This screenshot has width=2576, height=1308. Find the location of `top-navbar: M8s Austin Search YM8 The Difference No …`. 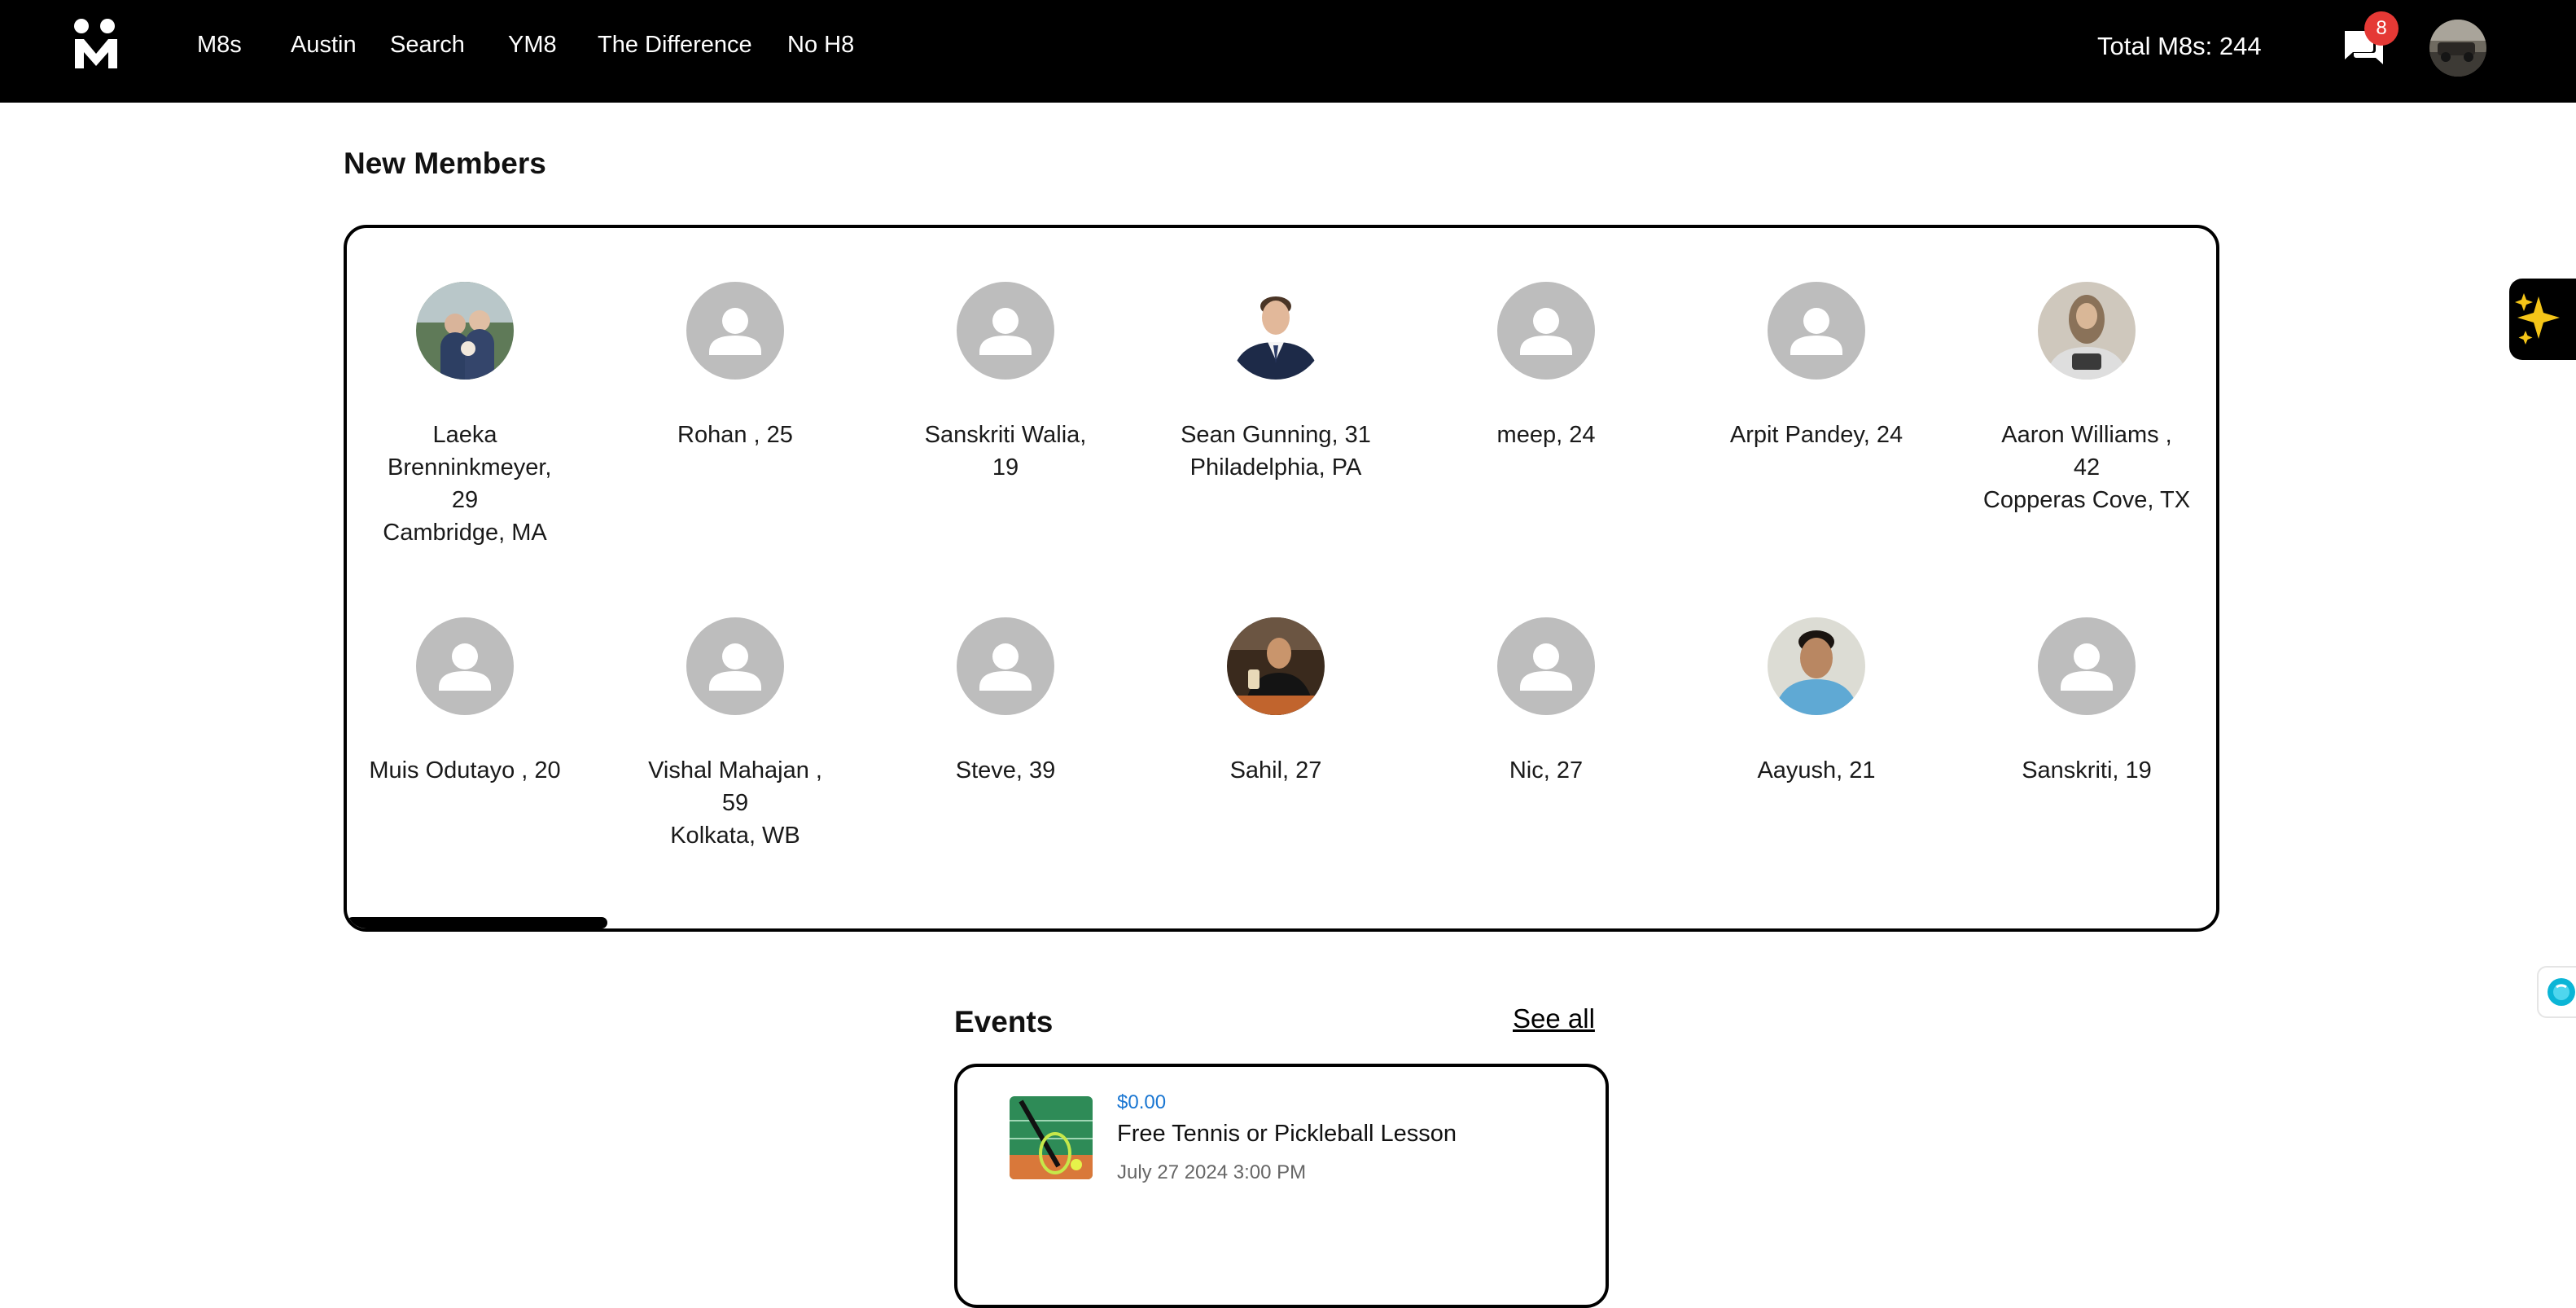

top-navbar: M8s Austin Search YM8 The Difference No … is located at coordinates (1288, 52).